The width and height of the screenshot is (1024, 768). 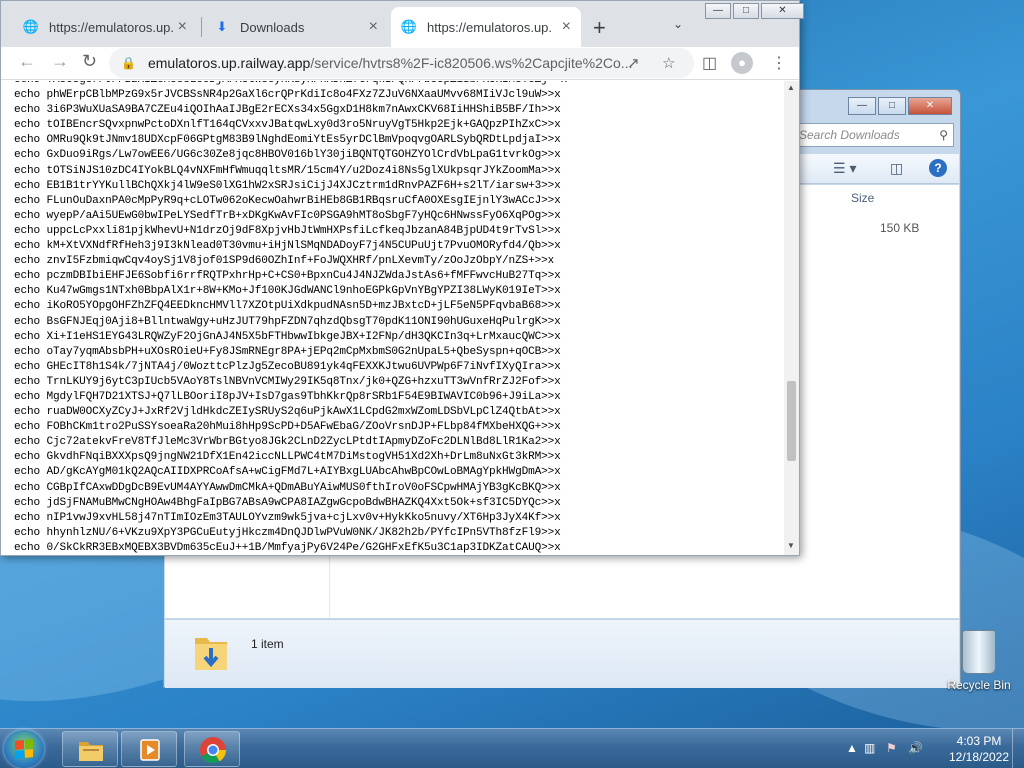 I want to click on tab-3: 🌐 https://emulatoros.up.ra ×, so click(x=486, y=27).